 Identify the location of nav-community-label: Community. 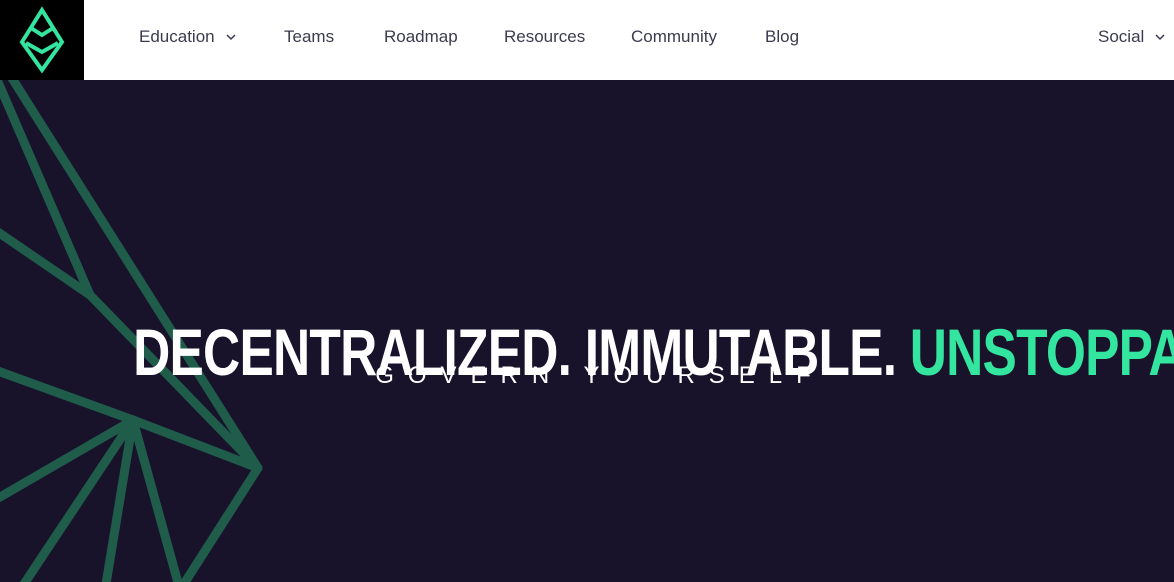
(674, 36).